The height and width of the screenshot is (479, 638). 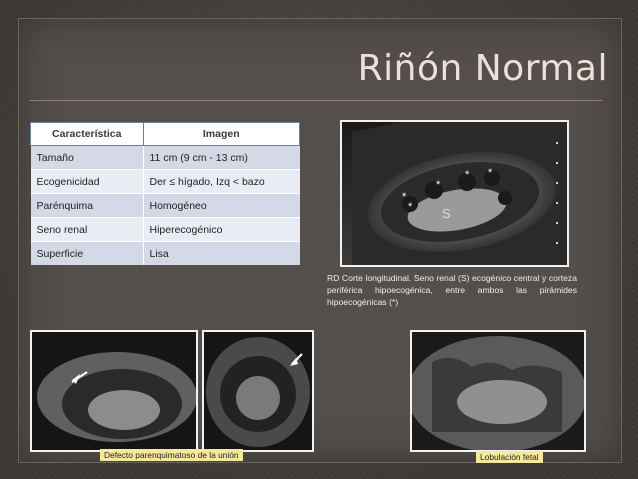 I want to click on ultrasound-image-lobulation, so click(x=498, y=391).